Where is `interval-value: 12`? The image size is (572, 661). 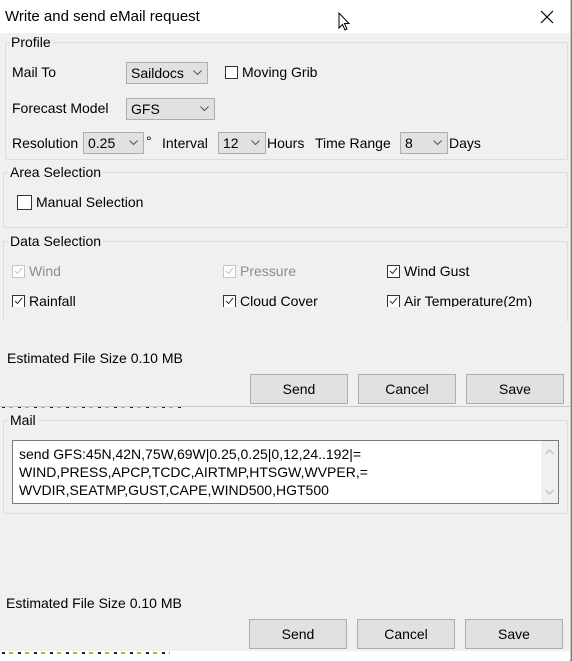 interval-value: 12 is located at coordinates (231, 143).